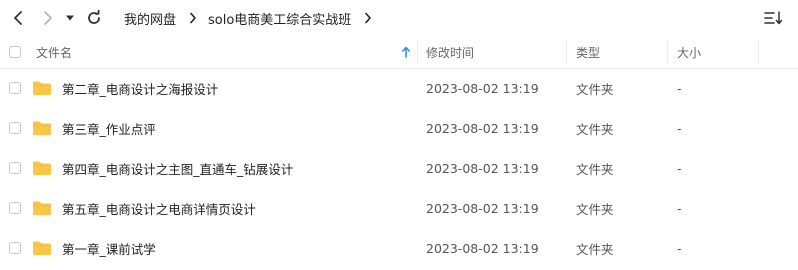 This screenshot has height=270, width=798. I want to click on column-header-type: 类型, so click(588, 52).